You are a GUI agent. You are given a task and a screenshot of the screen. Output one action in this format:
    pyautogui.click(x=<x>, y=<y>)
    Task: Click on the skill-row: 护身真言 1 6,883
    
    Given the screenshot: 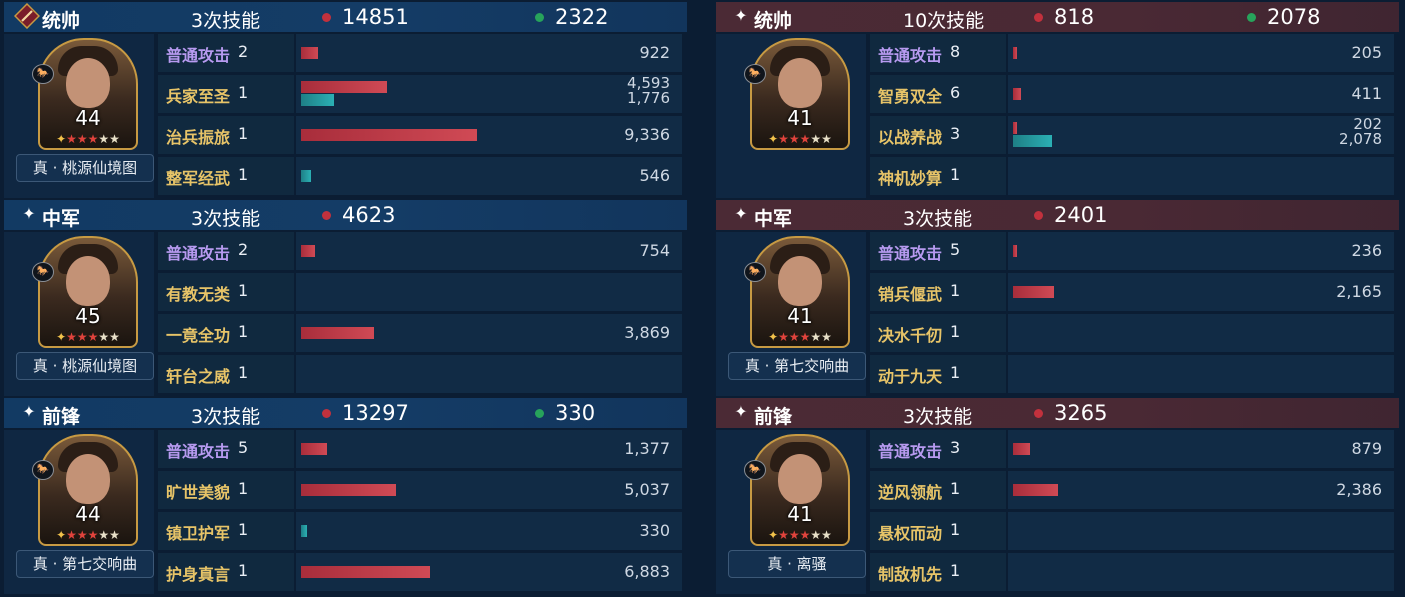 What is the action you would take?
    pyautogui.click(x=422, y=572)
    